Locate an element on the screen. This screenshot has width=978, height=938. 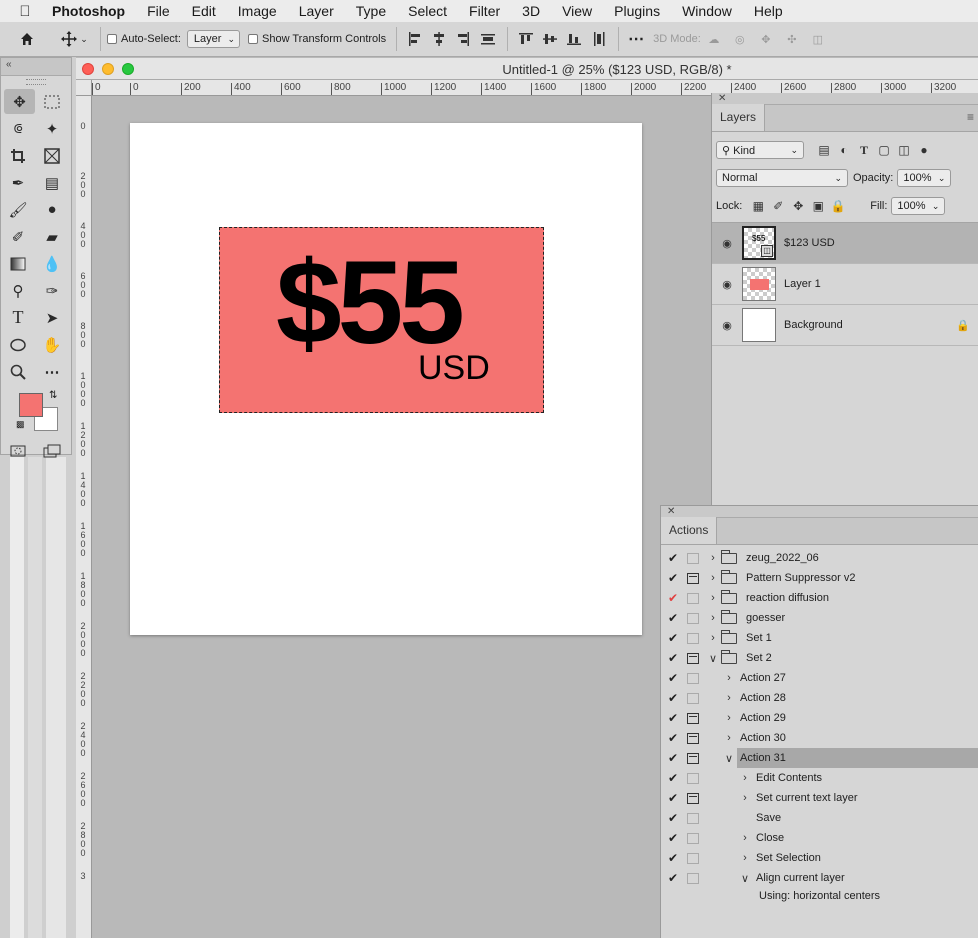
layer-name: Background is located at coordinates (866, 325).